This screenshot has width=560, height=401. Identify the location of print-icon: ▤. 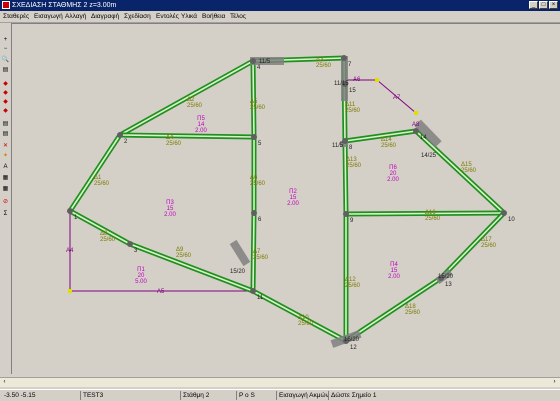
(5, 124).